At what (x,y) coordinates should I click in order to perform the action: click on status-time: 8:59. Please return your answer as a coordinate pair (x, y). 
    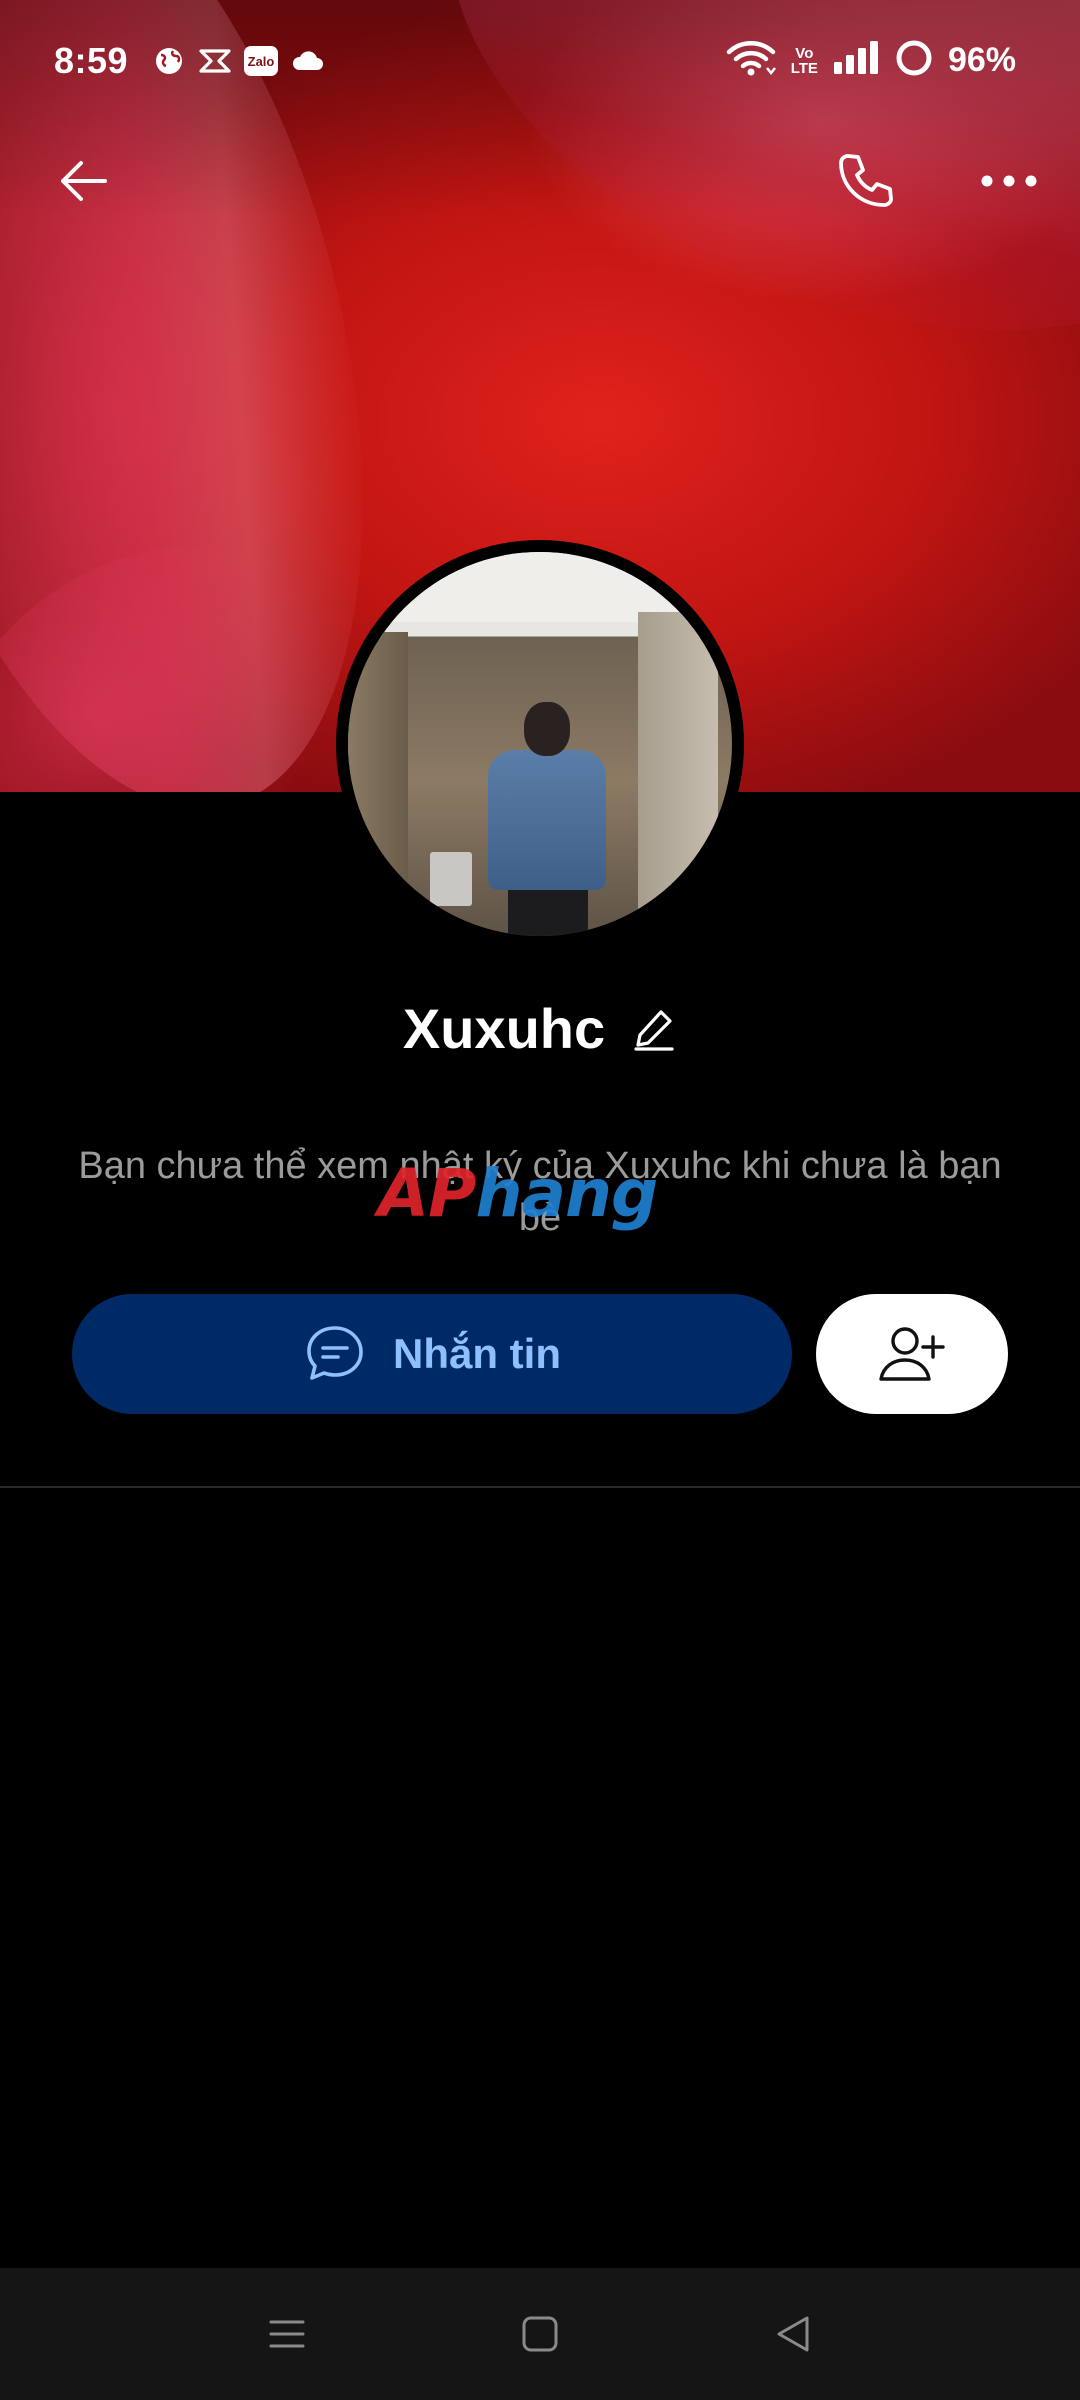
    Looking at the image, I should click on (91, 60).